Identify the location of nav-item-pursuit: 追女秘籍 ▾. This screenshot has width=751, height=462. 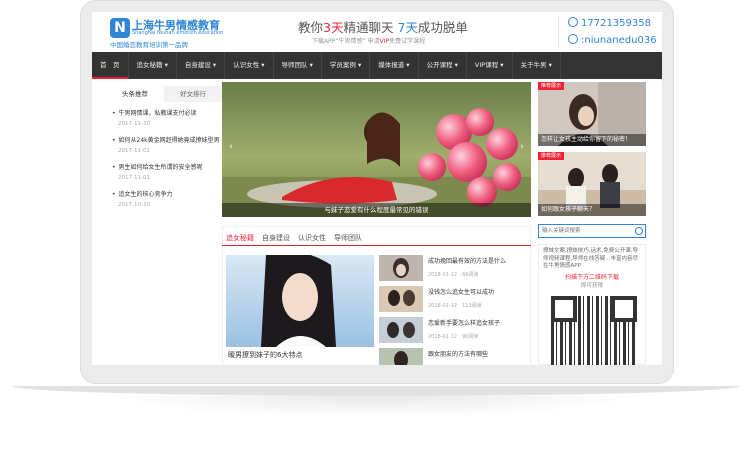
(153, 65).